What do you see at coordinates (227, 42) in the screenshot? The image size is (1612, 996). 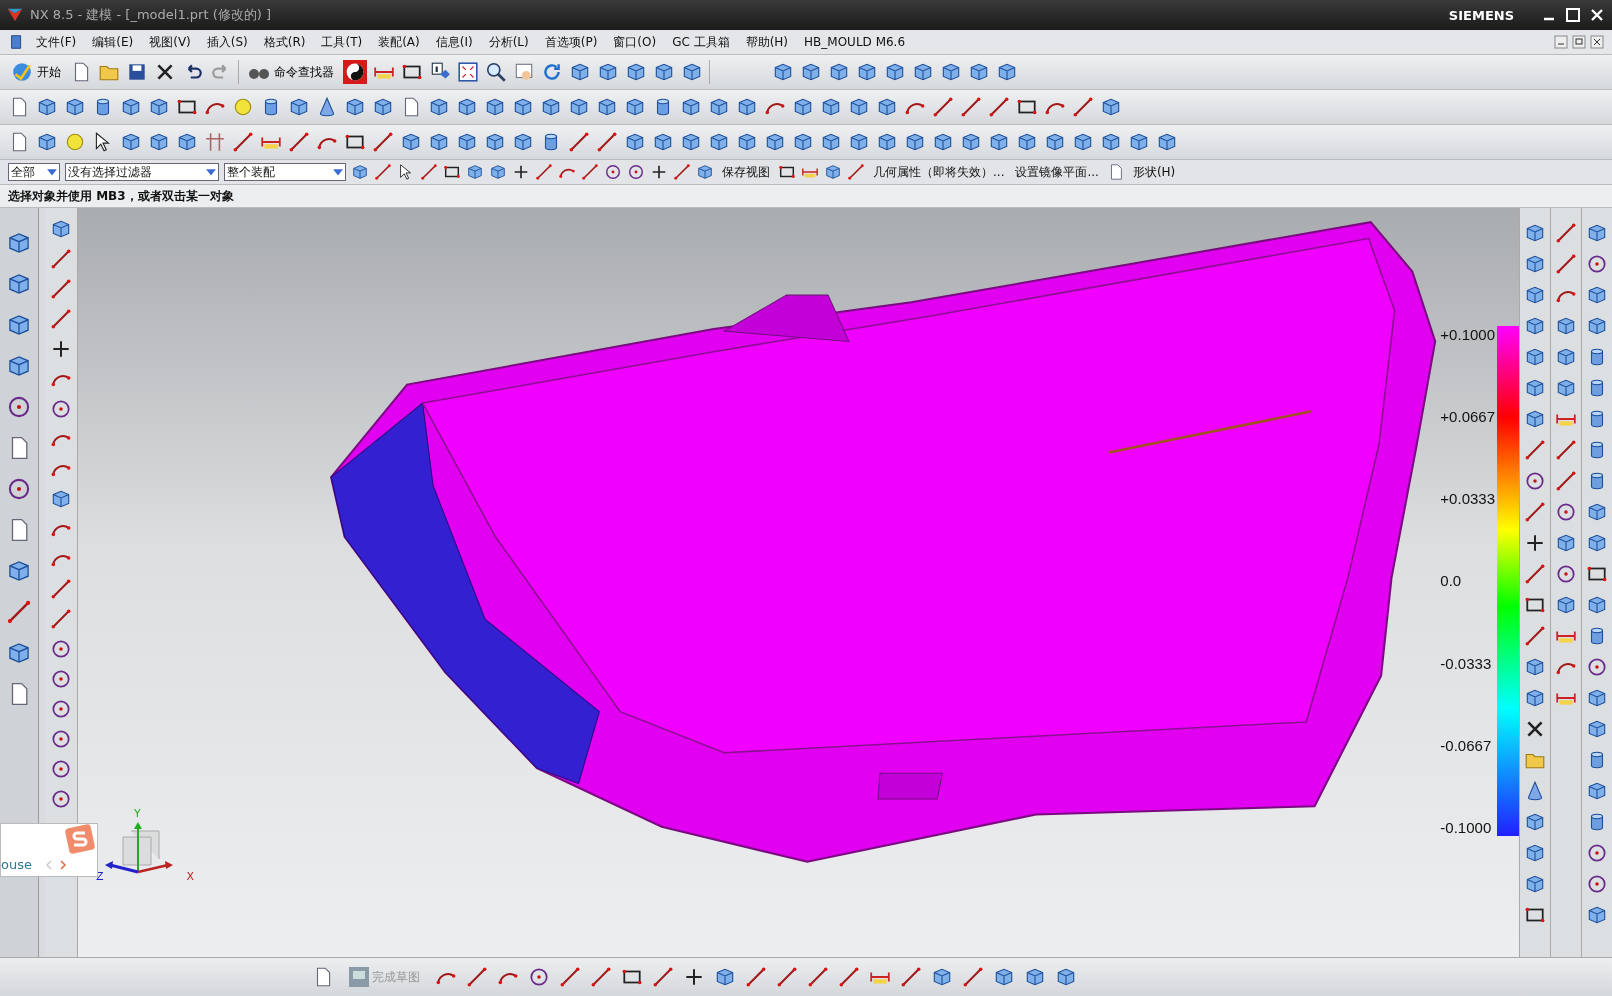 I see `menu-item: 插入(S)` at bounding box center [227, 42].